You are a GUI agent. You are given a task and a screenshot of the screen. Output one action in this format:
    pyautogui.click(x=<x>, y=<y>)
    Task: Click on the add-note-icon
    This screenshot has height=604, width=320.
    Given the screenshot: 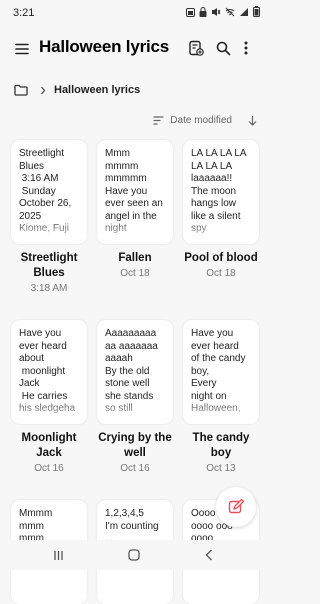 What is the action you would take?
    pyautogui.click(x=196, y=48)
    